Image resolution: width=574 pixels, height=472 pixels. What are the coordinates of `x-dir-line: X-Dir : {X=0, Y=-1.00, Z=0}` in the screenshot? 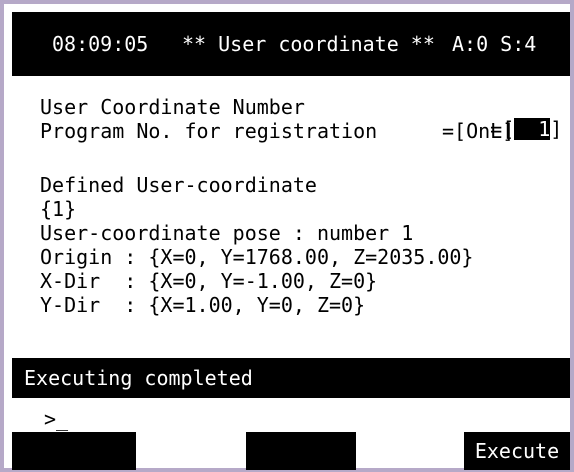 It's located at (209, 281).